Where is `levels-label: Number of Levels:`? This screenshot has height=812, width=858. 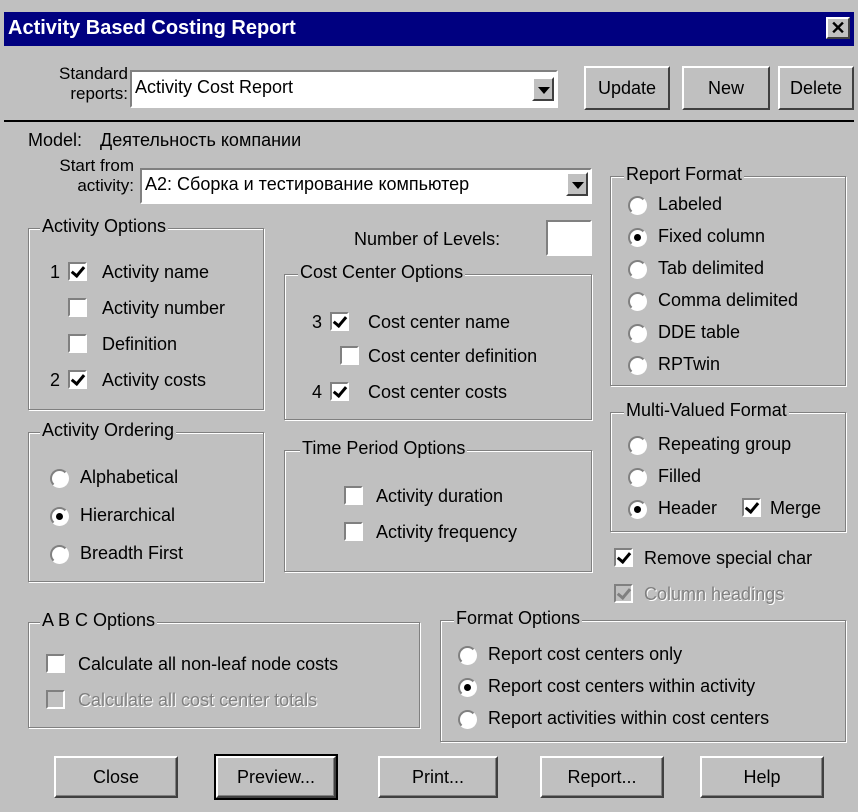 levels-label: Number of Levels: is located at coordinates (427, 239).